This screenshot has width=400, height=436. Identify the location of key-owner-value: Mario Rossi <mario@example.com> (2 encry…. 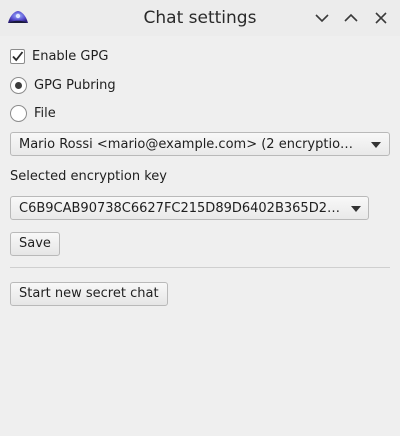
(189, 144).